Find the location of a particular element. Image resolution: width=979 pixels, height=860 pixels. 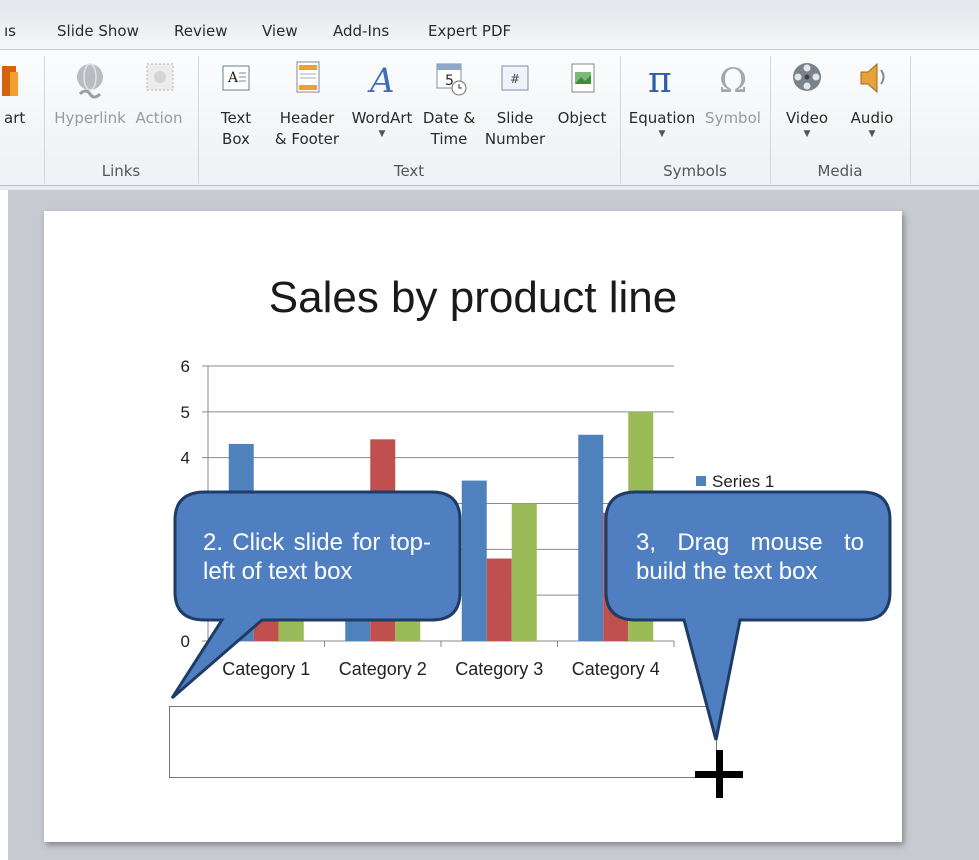

slide-number-button: # Slide Number is located at coordinates (515, 104).